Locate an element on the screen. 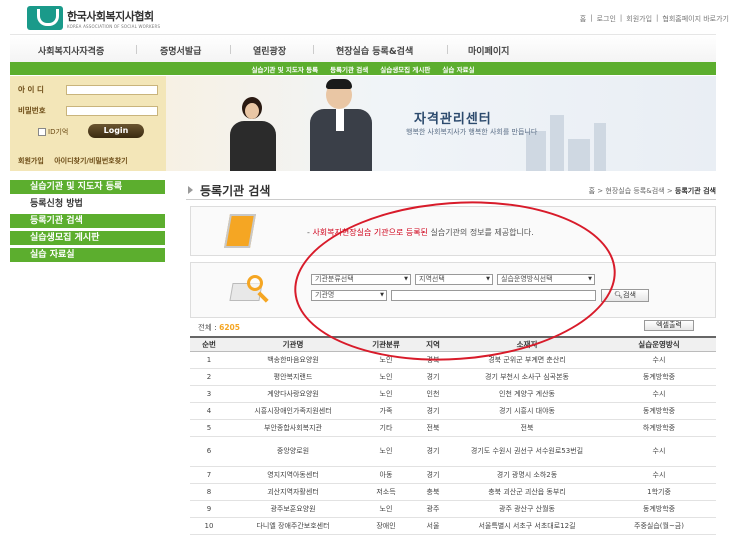  cell-method: 동계방학중 is located at coordinates (659, 411).